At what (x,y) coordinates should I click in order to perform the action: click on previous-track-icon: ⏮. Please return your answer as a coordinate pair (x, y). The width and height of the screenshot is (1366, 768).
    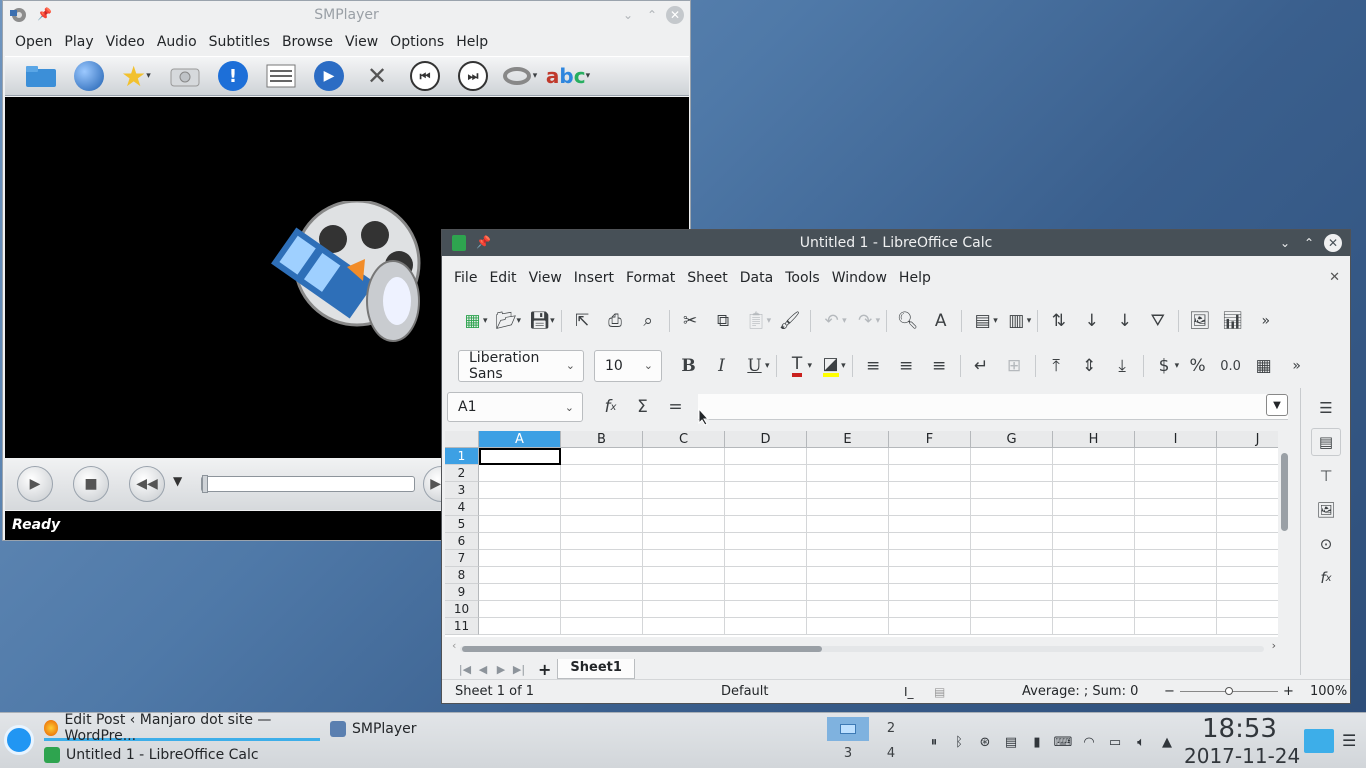
    Looking at the image, I should click on (425, 76).